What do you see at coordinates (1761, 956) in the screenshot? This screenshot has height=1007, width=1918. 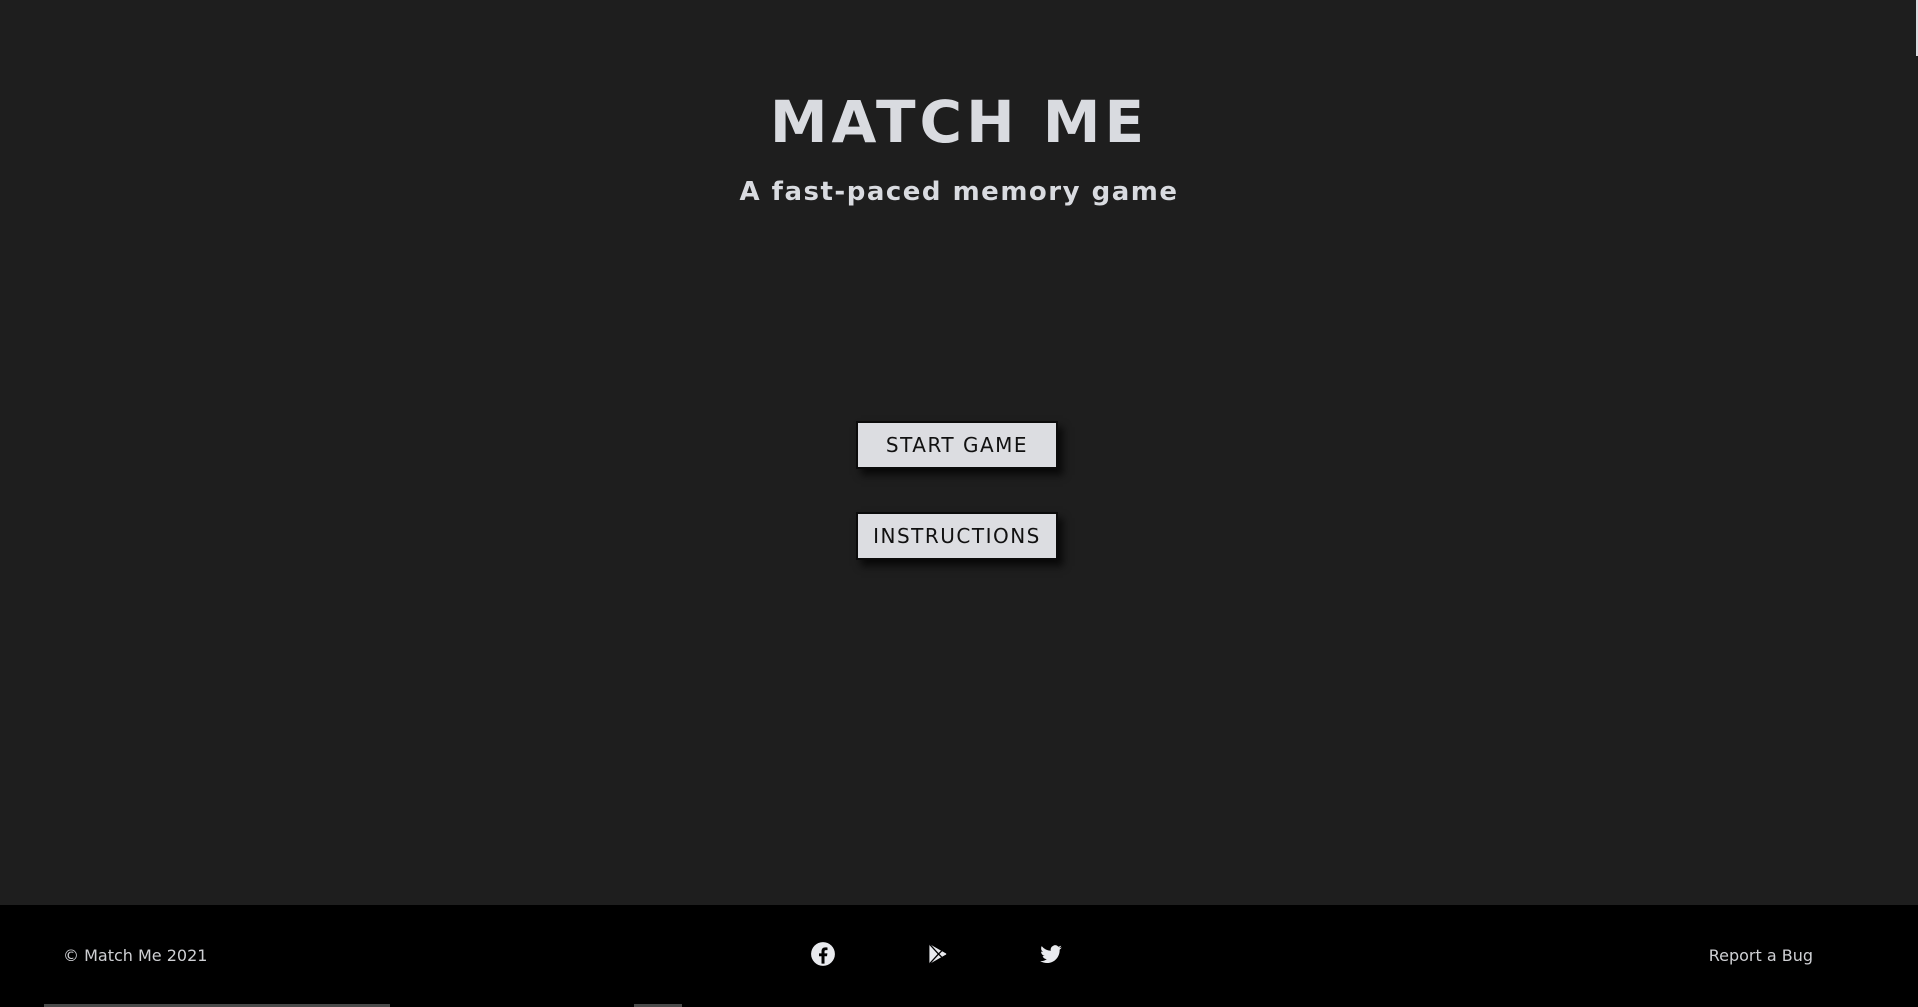 I see `report-bug-link: Report a Bug` at bounding box center [1761, 956].